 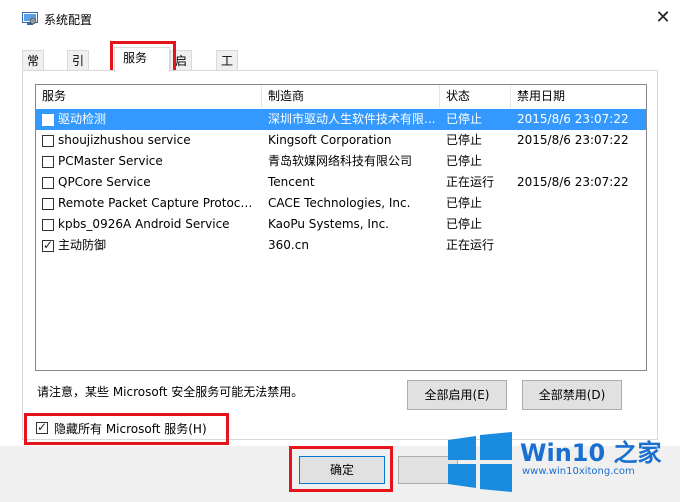 What do you see at coordinates (341, 245) in the screenshot?
I see `table-row: ✓ 主动防御 360.cn 正在运行` at bounding box center [341, 245].